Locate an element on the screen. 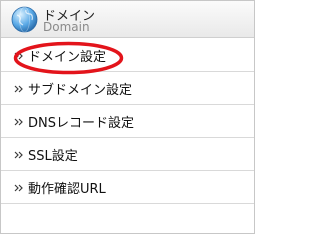 The width and height of the screenshot is (320, 240). panel-header: ドメイン Domain is located at coordinates (127, 19).